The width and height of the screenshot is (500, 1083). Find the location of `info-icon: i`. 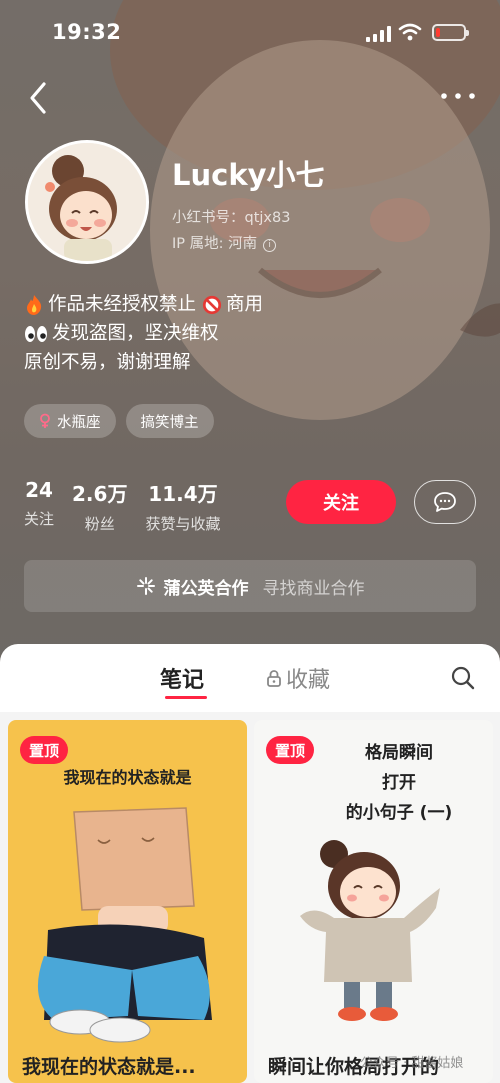

info-icon: i is located at coordinates (270, 245).